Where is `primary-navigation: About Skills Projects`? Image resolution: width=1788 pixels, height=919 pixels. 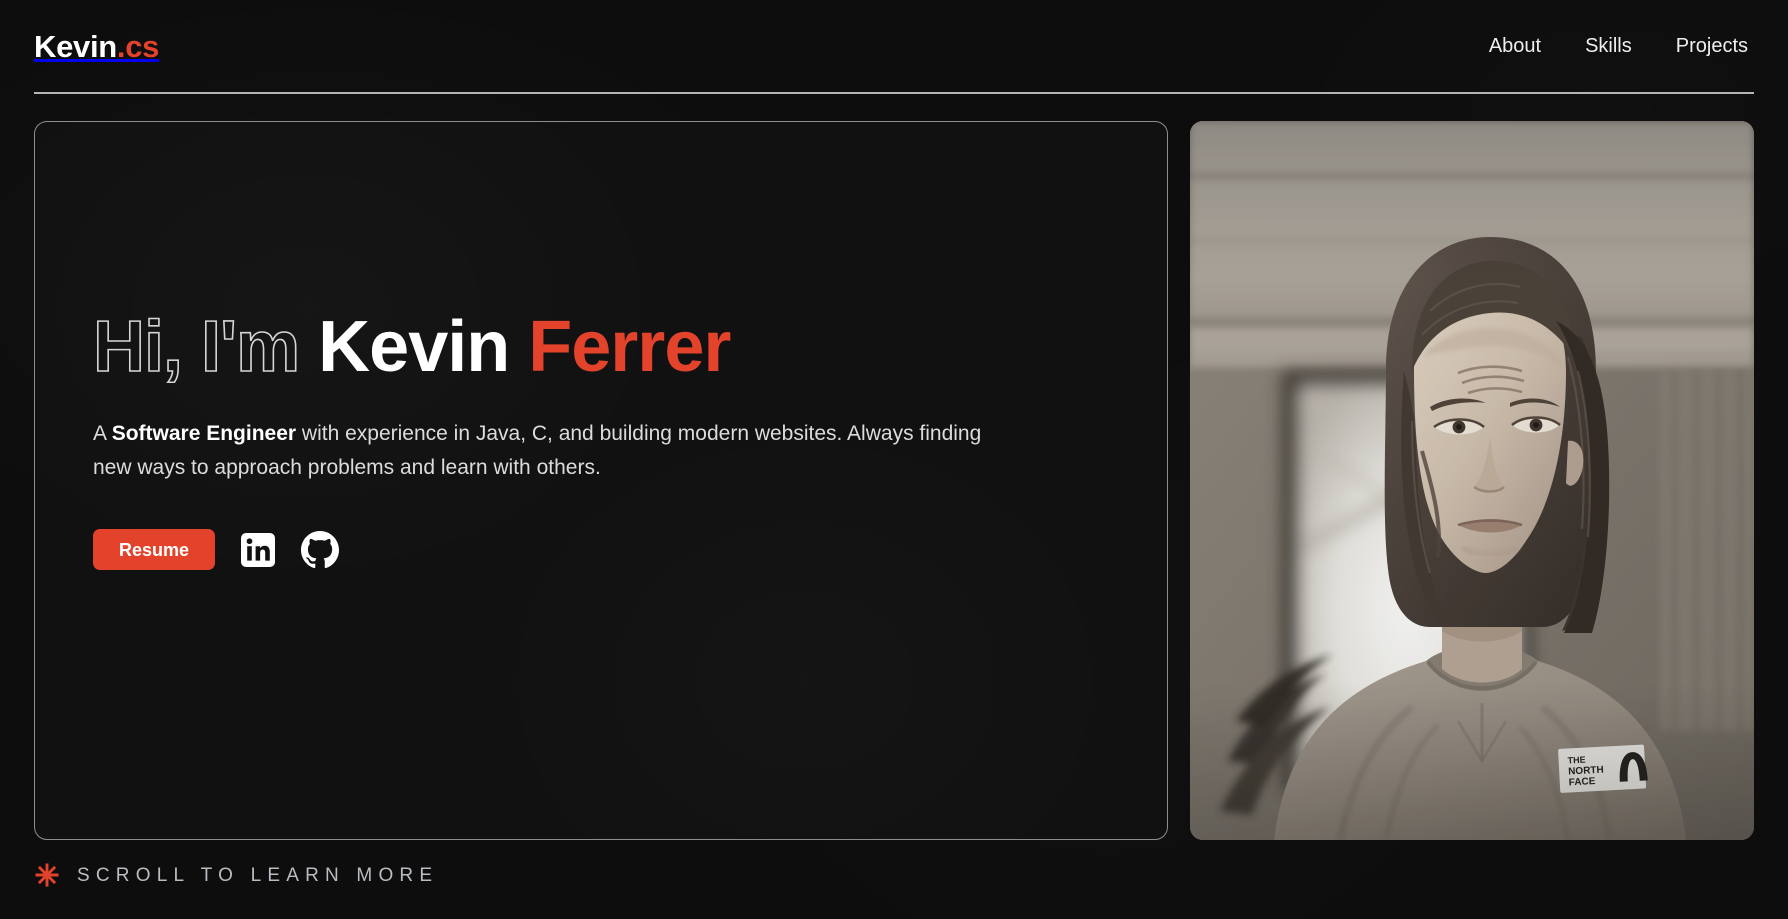
primary-navigation: About Skills Projects is located at coordinates (1621, 46).